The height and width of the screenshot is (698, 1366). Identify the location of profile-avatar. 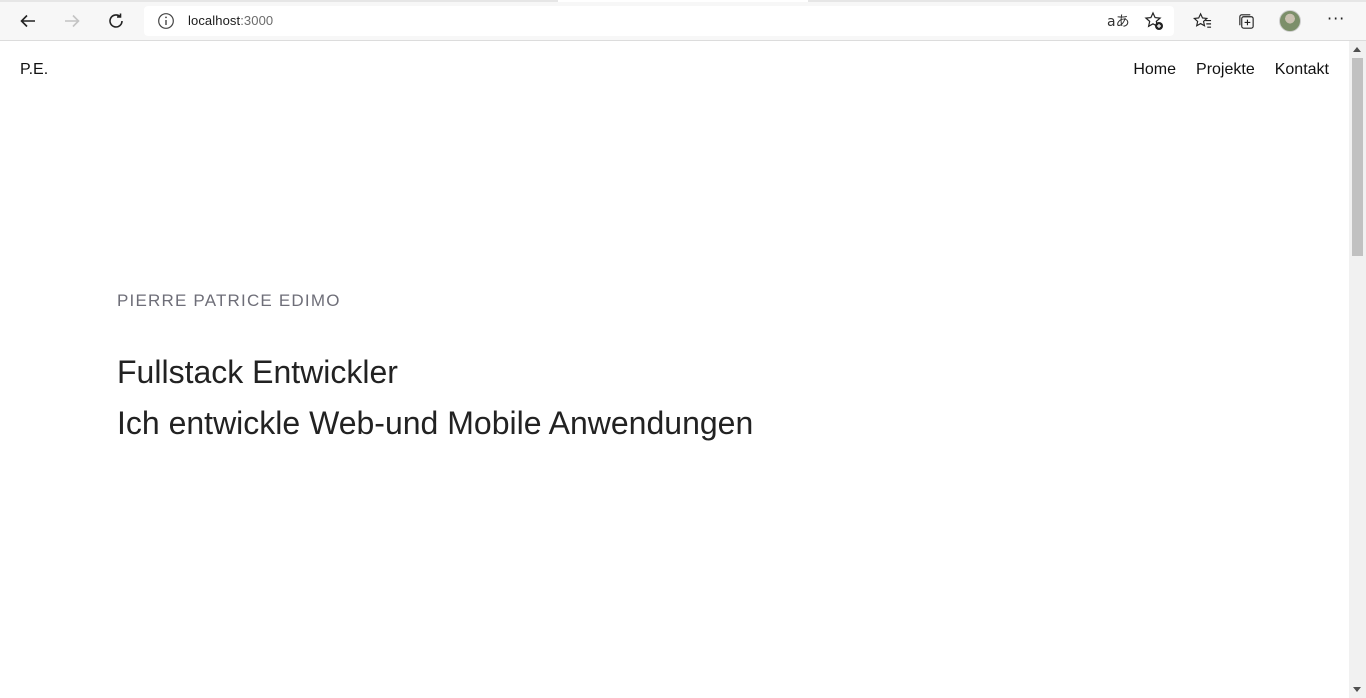
(1290, 21).